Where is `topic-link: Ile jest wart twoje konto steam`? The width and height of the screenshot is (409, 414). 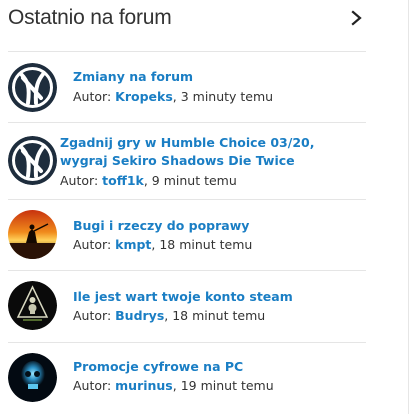 topic-link: Ile jest wart twoje konto steam is located at coordinates (183, 297).